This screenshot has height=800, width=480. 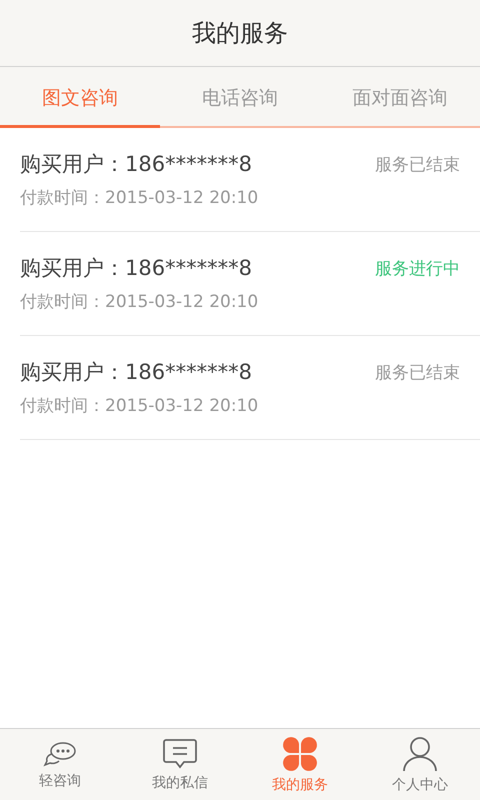 I want to click on nav-label: 轻咨询, so click(x=60, y=781).